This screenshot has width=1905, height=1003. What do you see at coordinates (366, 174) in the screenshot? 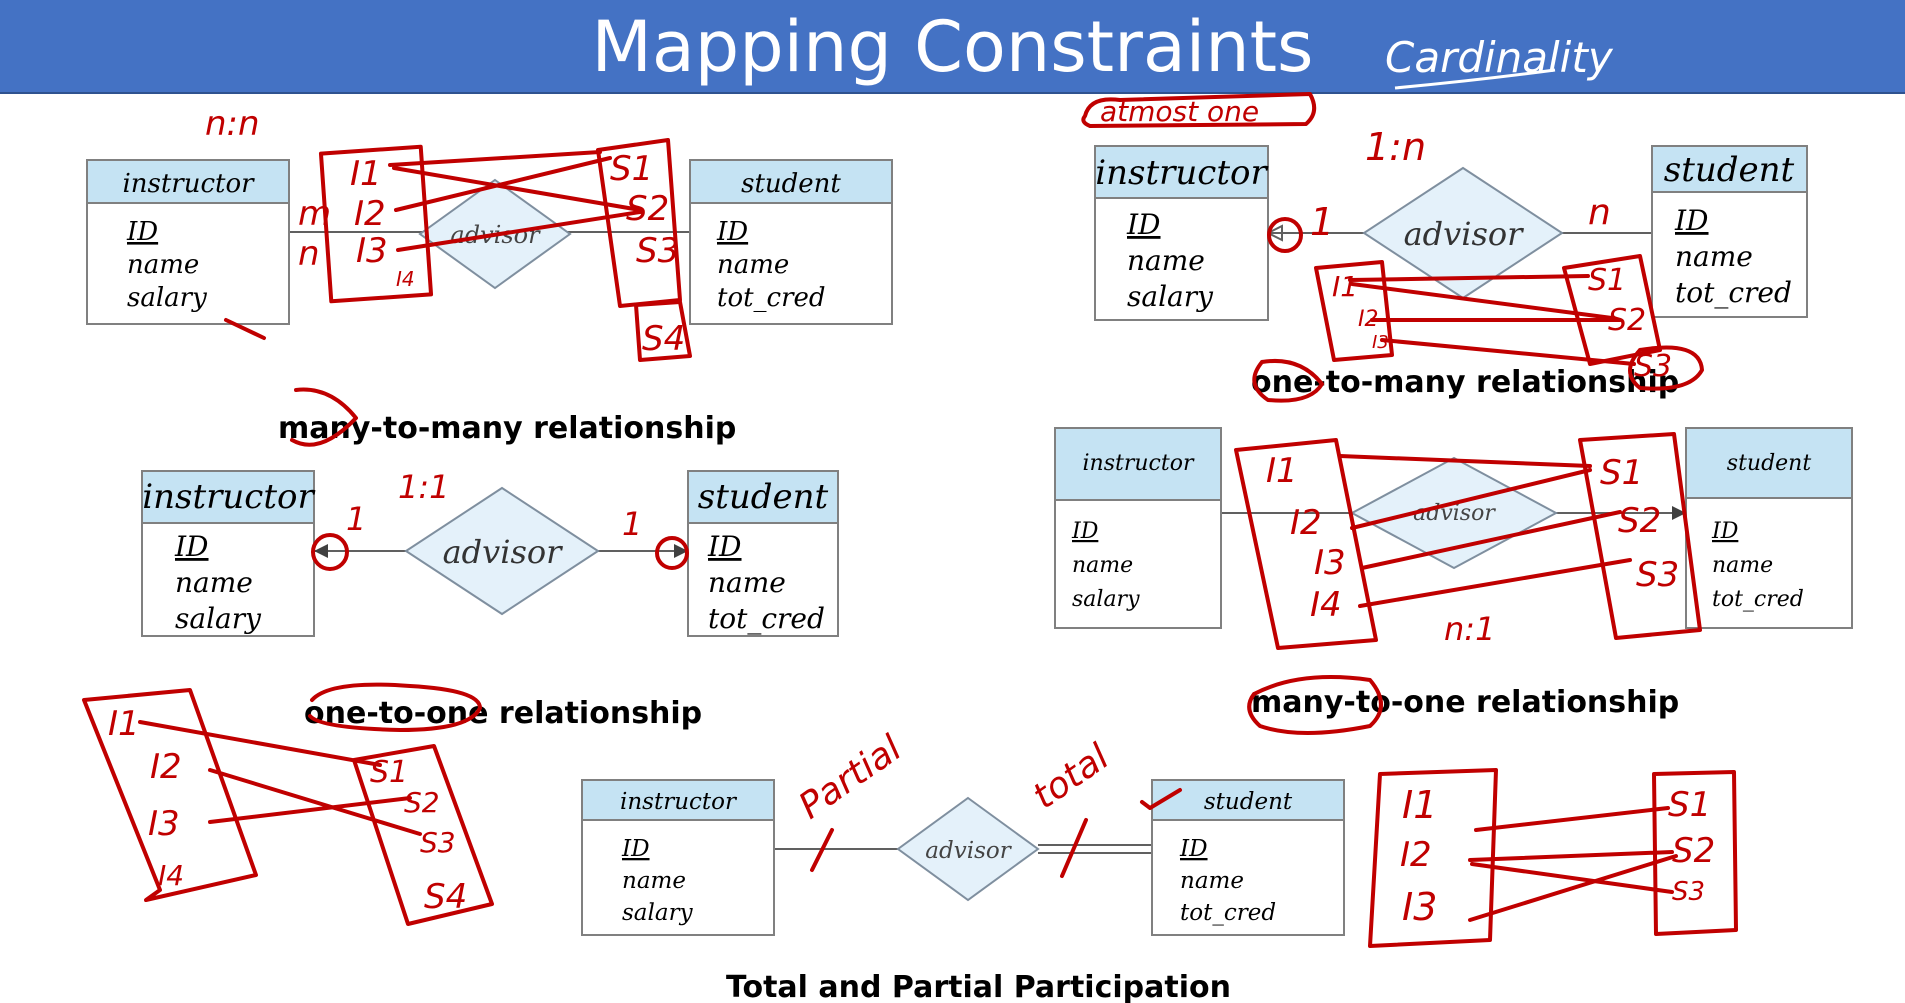
I see `m2m-left-set-i1: I1` at bounding box center [366, 174].